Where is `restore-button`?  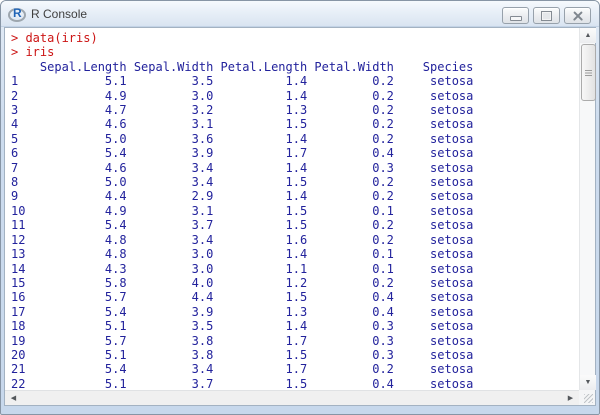 restore-button is located at coordinates (546, 15).